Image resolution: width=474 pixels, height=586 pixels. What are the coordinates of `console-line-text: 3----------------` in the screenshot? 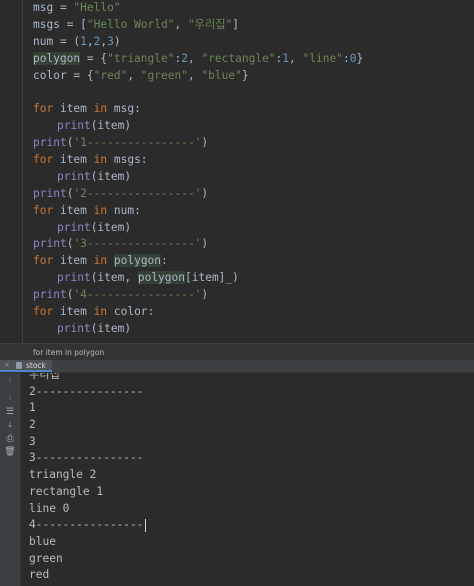 It's located at (86, 458).